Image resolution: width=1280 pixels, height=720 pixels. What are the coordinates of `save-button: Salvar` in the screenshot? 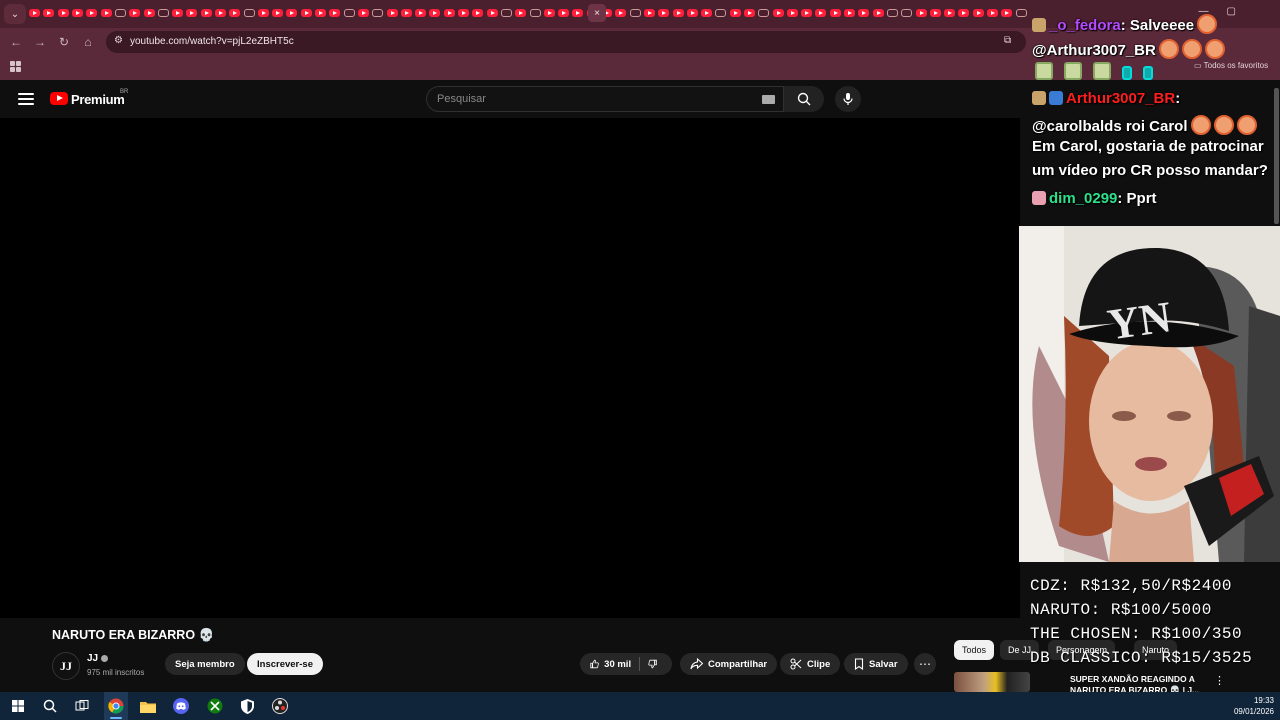 It's located at (876, 664).